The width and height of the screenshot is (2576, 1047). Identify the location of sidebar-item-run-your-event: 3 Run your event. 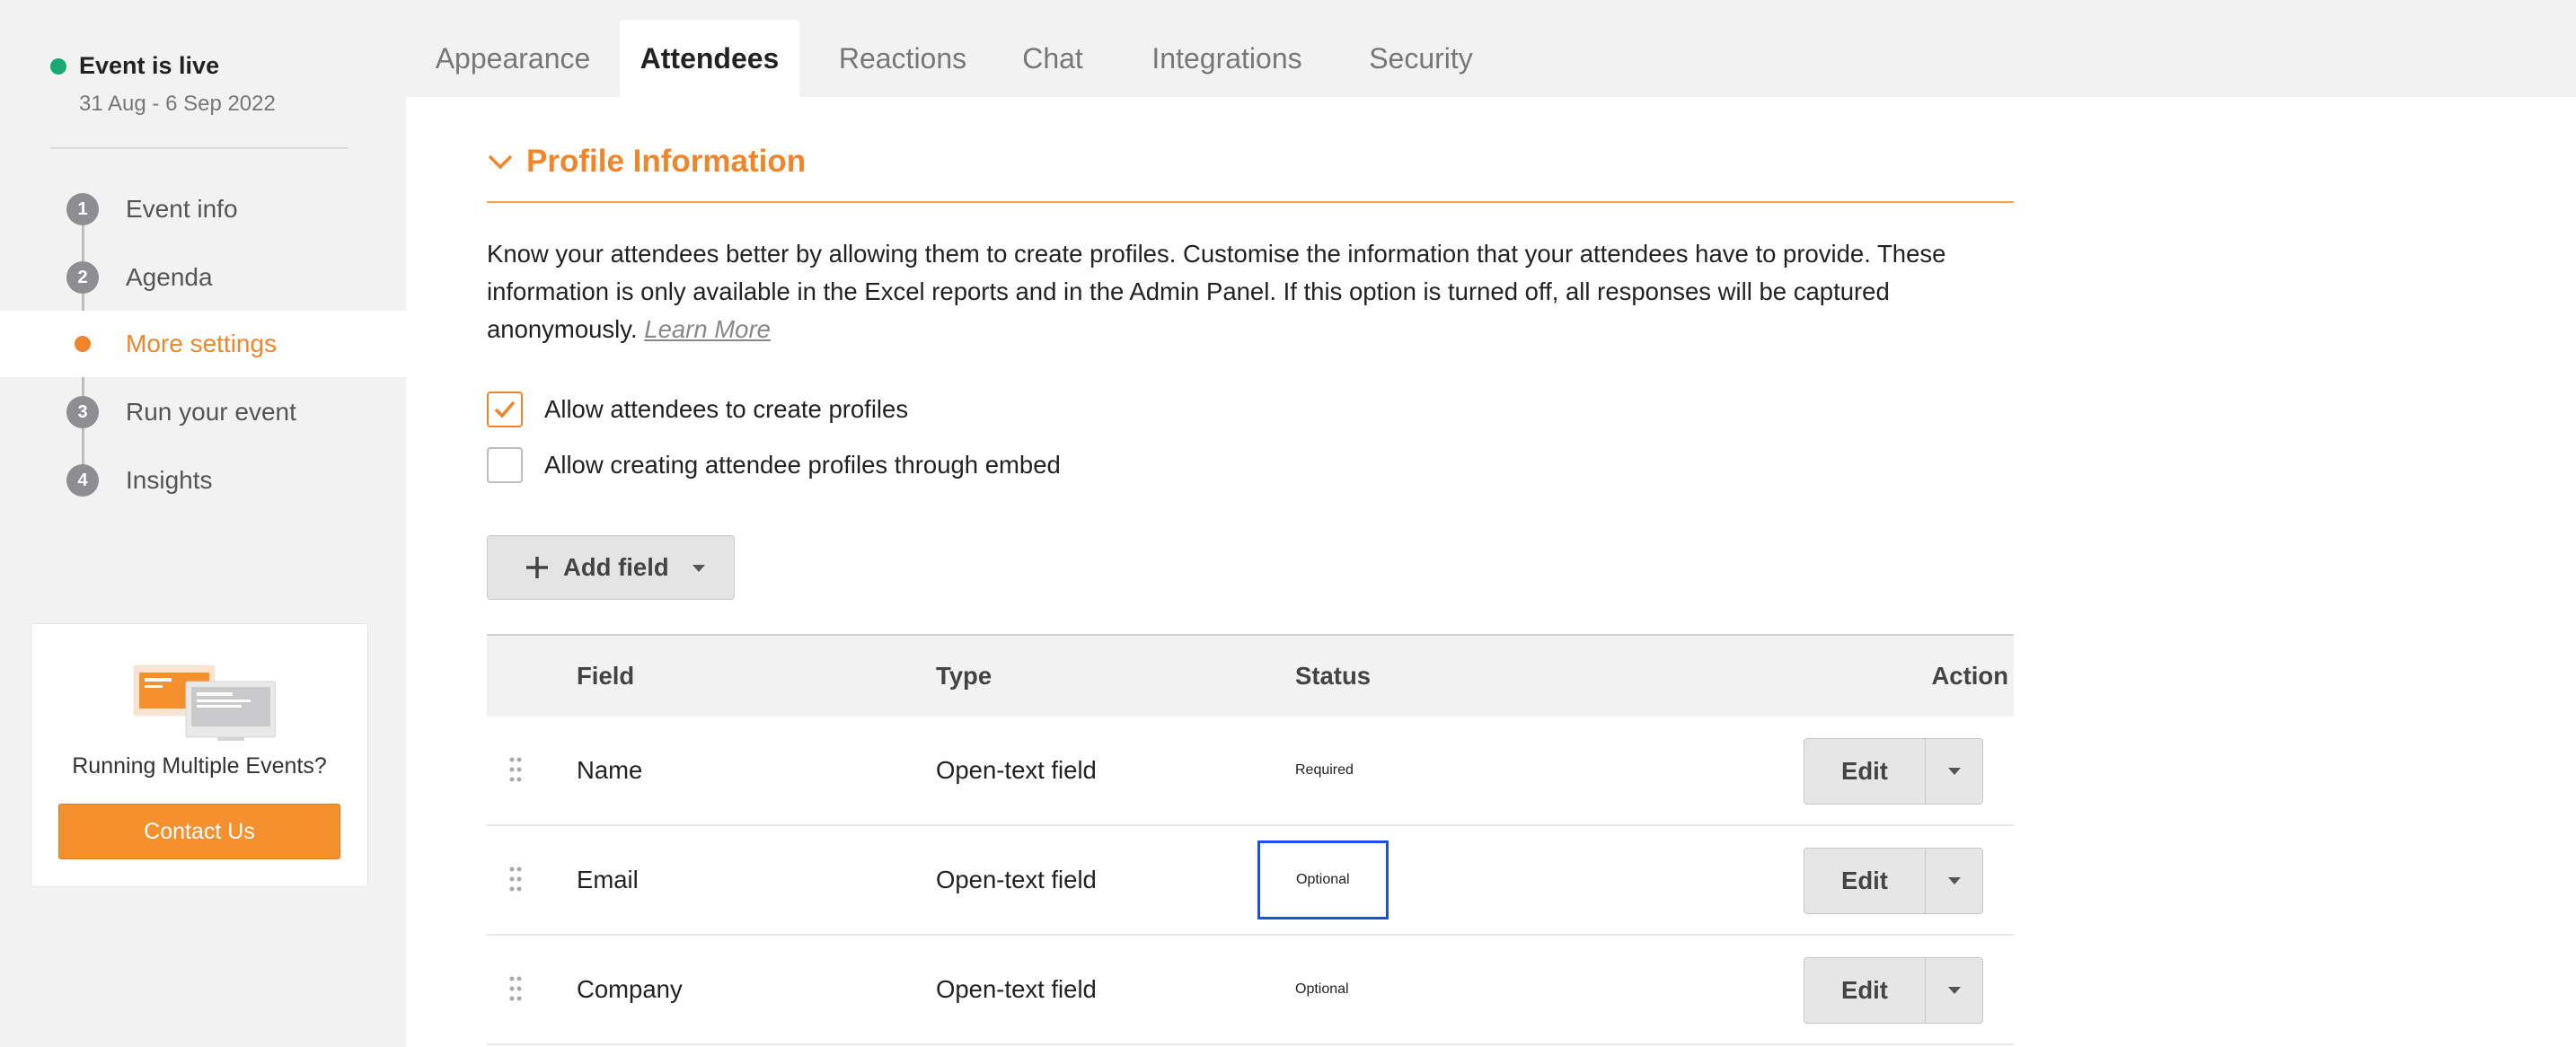
(203, 412).